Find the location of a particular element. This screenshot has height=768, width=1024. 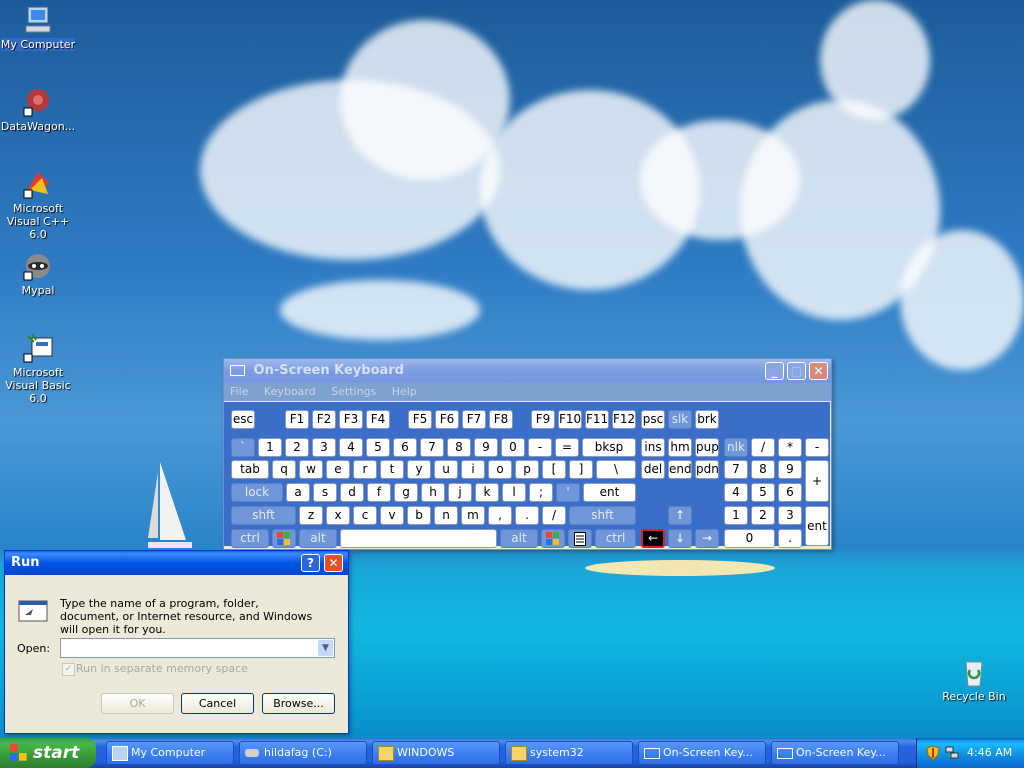

key-comma: , is located at coordinates (500, 515).